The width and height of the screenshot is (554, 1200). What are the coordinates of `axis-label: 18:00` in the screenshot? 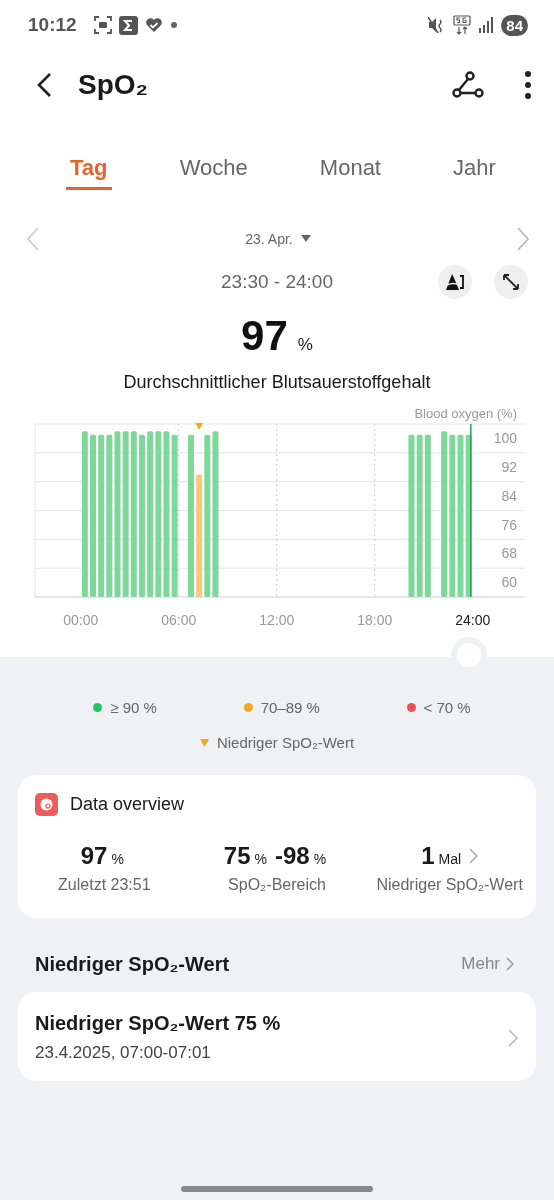 It's located at (375, 620).